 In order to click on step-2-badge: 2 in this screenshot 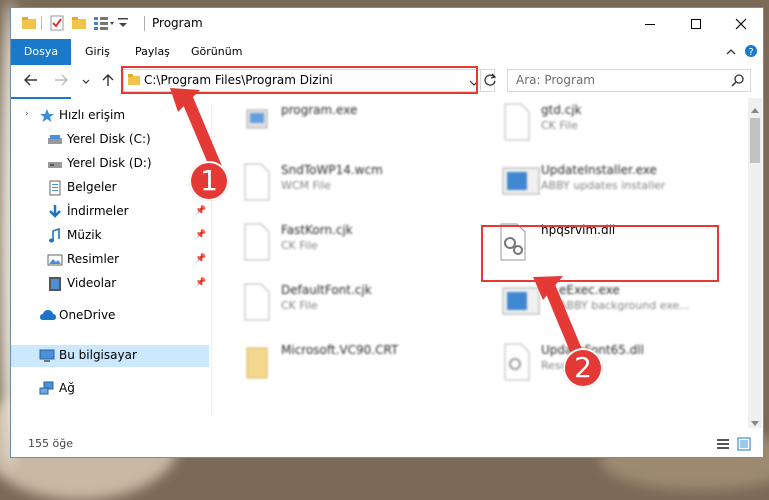, I will do `click(583, 368)`.